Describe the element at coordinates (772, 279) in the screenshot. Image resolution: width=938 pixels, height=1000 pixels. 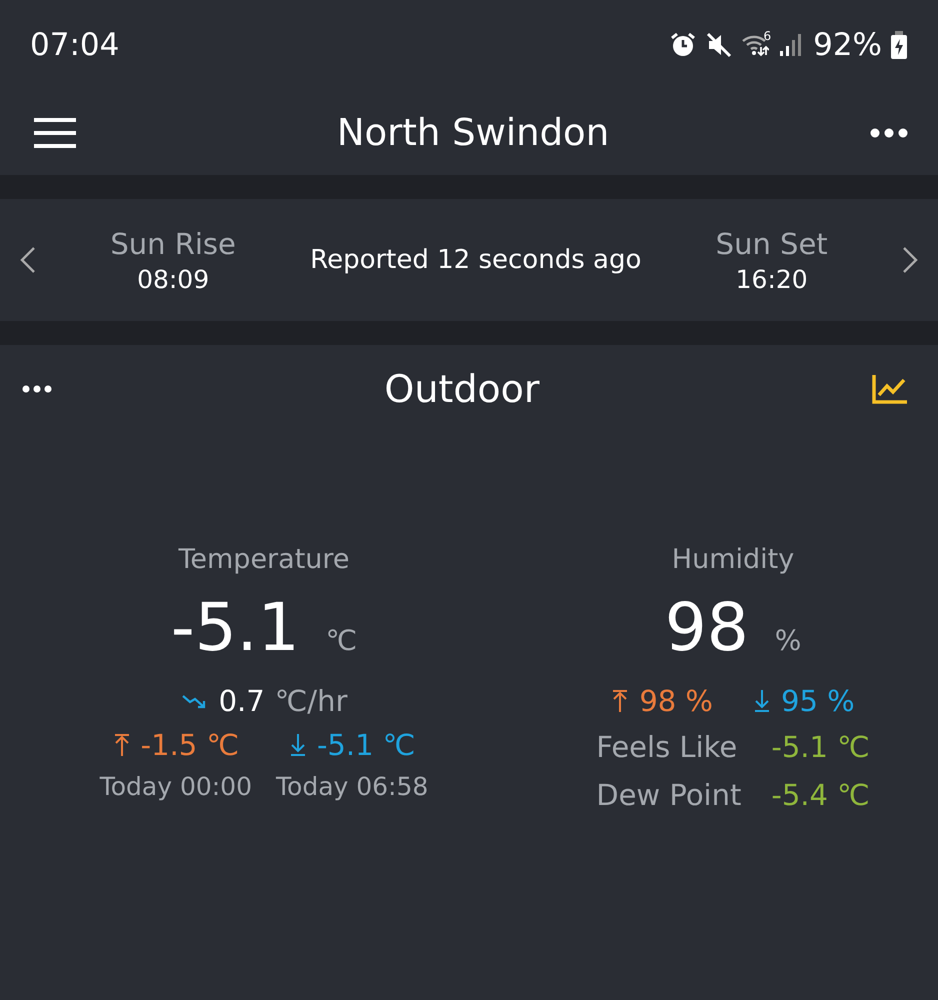
I see `sunset-time: 16:20` at that location.